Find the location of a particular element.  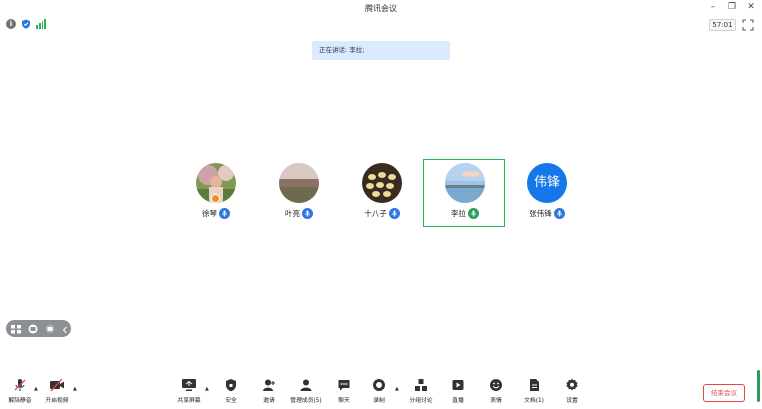

settings-icon is located at coordinates (572, 384).